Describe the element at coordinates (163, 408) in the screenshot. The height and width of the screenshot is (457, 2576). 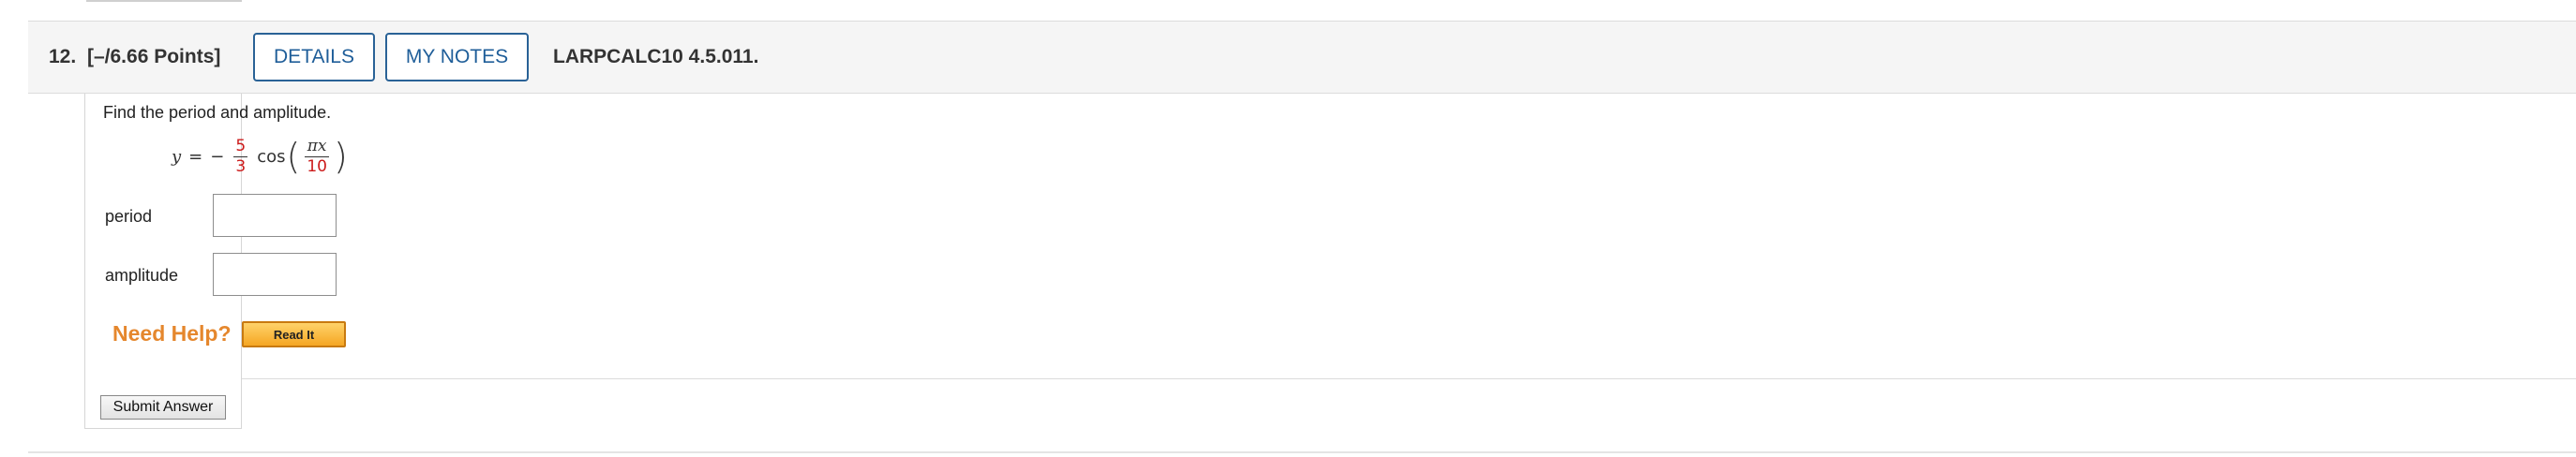
I see `submit-answer-button: Submit Answer` at that location.